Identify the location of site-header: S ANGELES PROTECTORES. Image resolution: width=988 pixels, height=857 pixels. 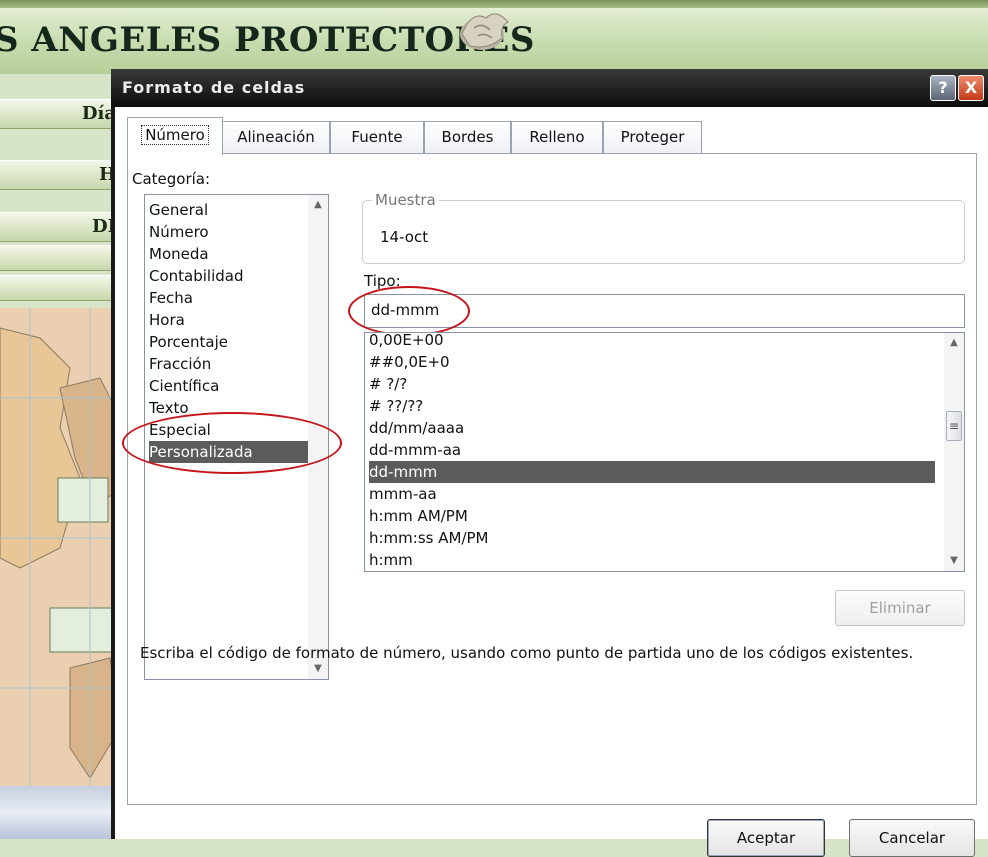
(494, 37).